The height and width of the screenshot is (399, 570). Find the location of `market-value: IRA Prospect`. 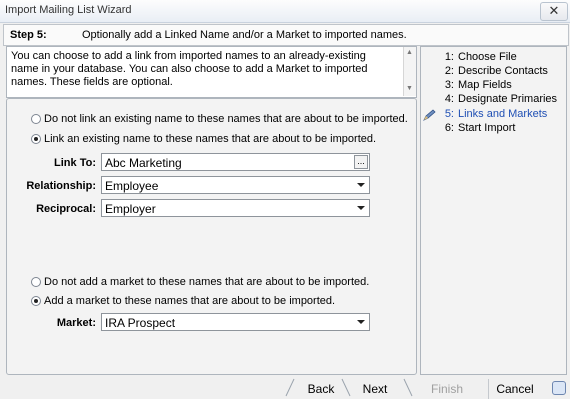

market-value: IRA Prospect is located at coordinates (140, 323).